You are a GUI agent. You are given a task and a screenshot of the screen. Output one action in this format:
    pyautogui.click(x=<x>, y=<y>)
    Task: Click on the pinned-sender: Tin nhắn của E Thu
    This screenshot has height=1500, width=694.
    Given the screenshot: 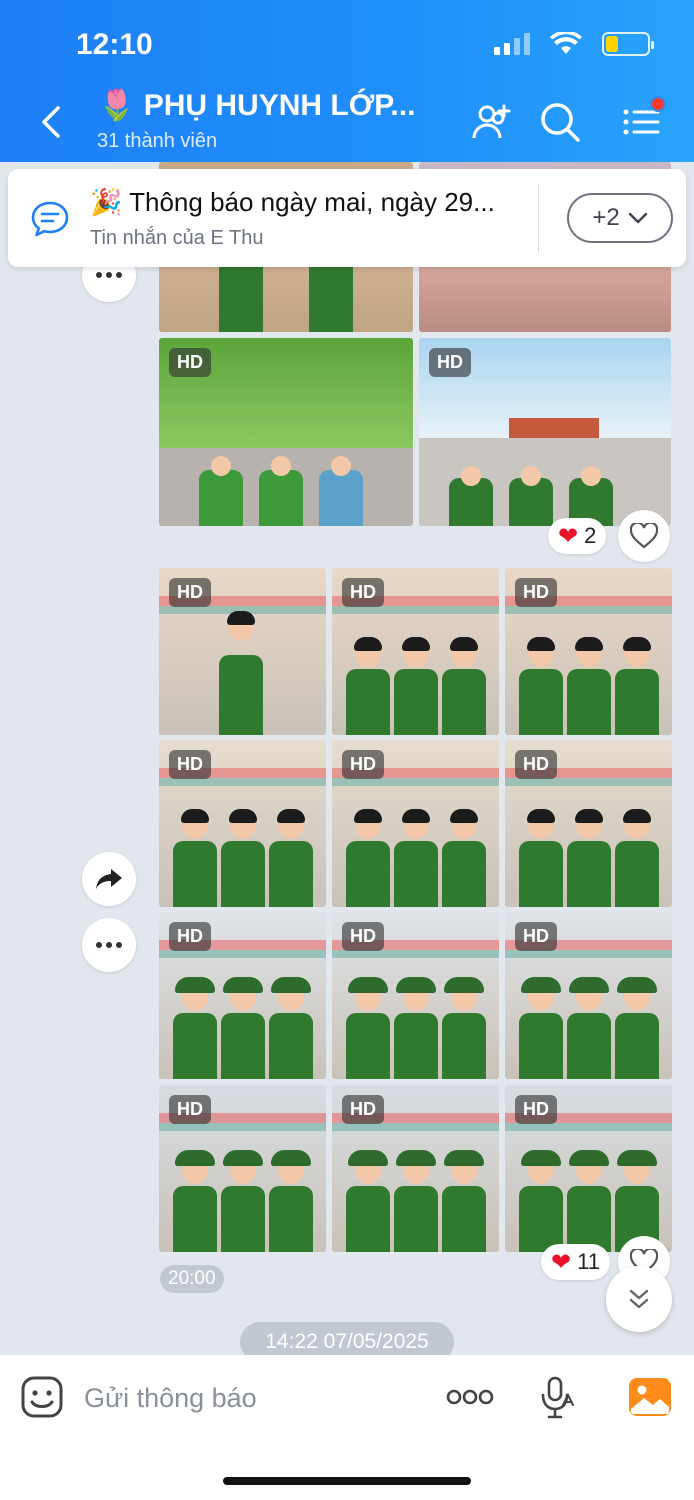 What is the action you would take?
    pyautogui.click(x=177, y=238)
    